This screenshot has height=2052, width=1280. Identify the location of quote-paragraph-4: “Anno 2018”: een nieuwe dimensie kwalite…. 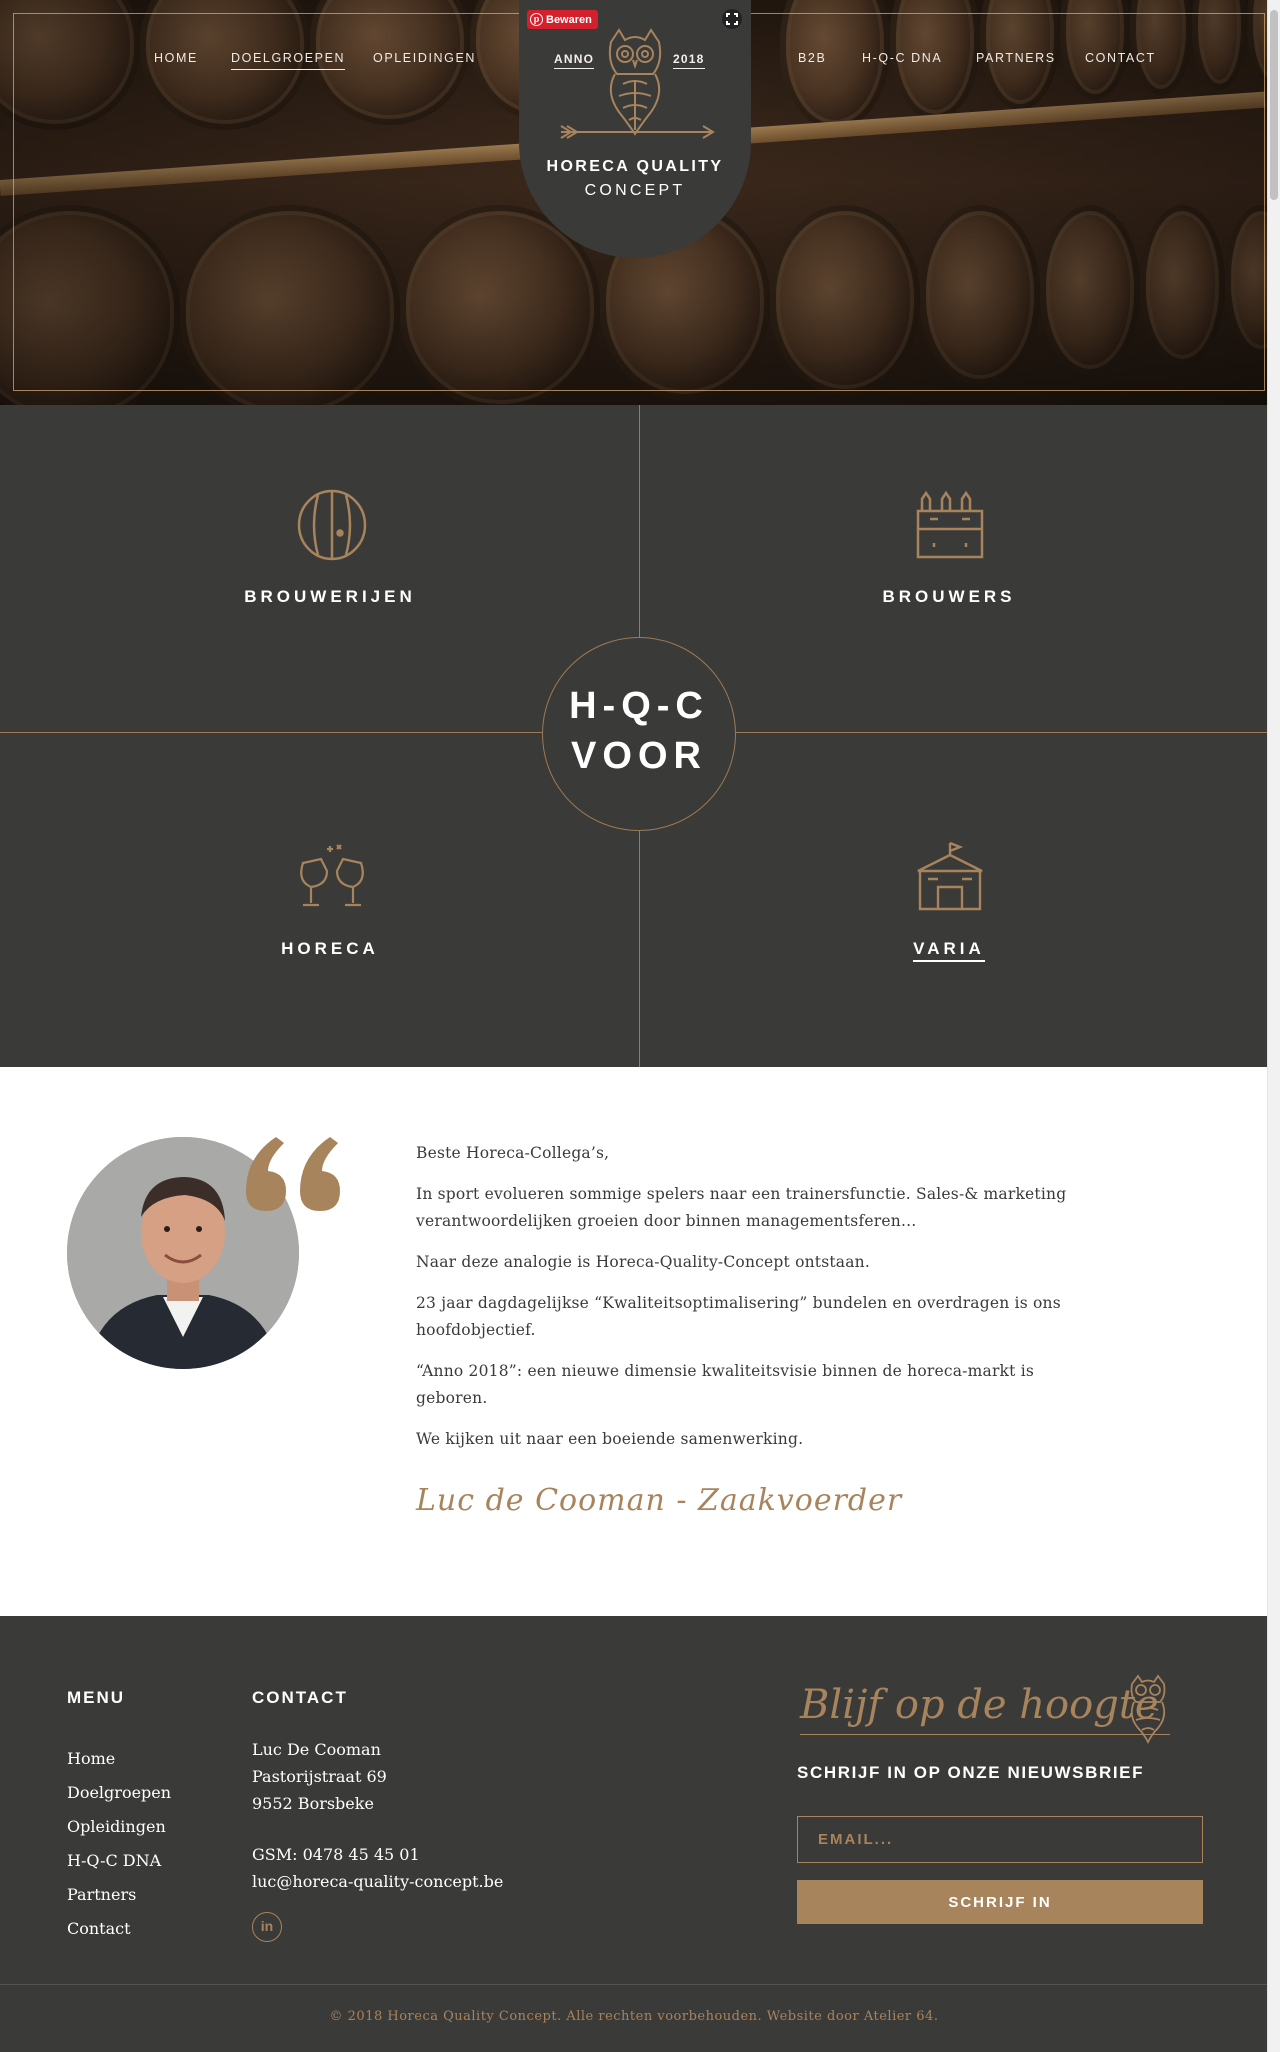
(725, 1384).